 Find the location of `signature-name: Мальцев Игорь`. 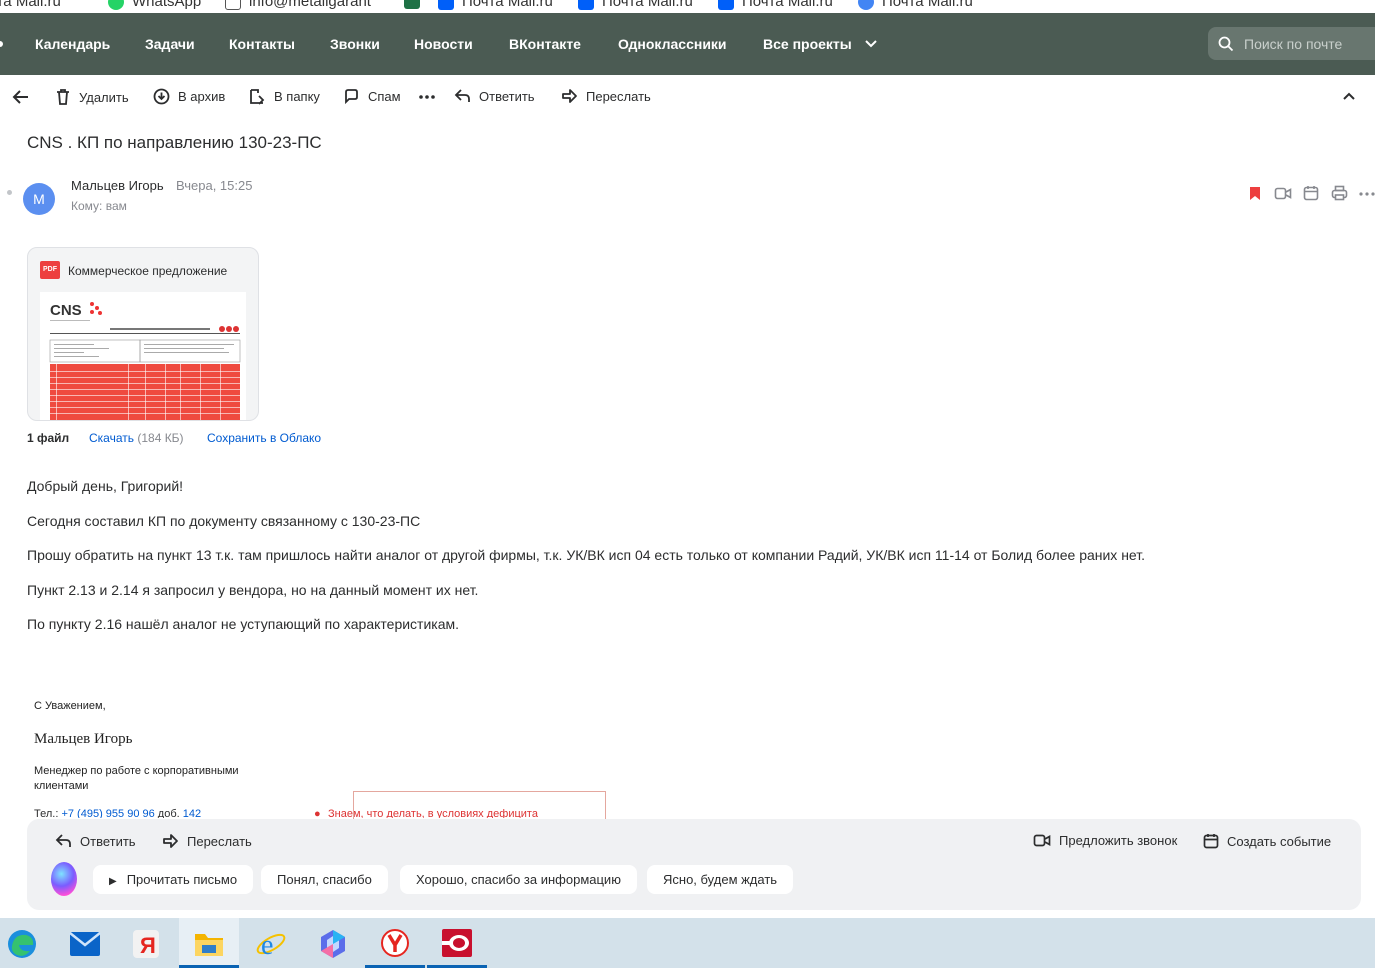

signature-name: Мальцев Игорь is located at coordinates (83, 739).